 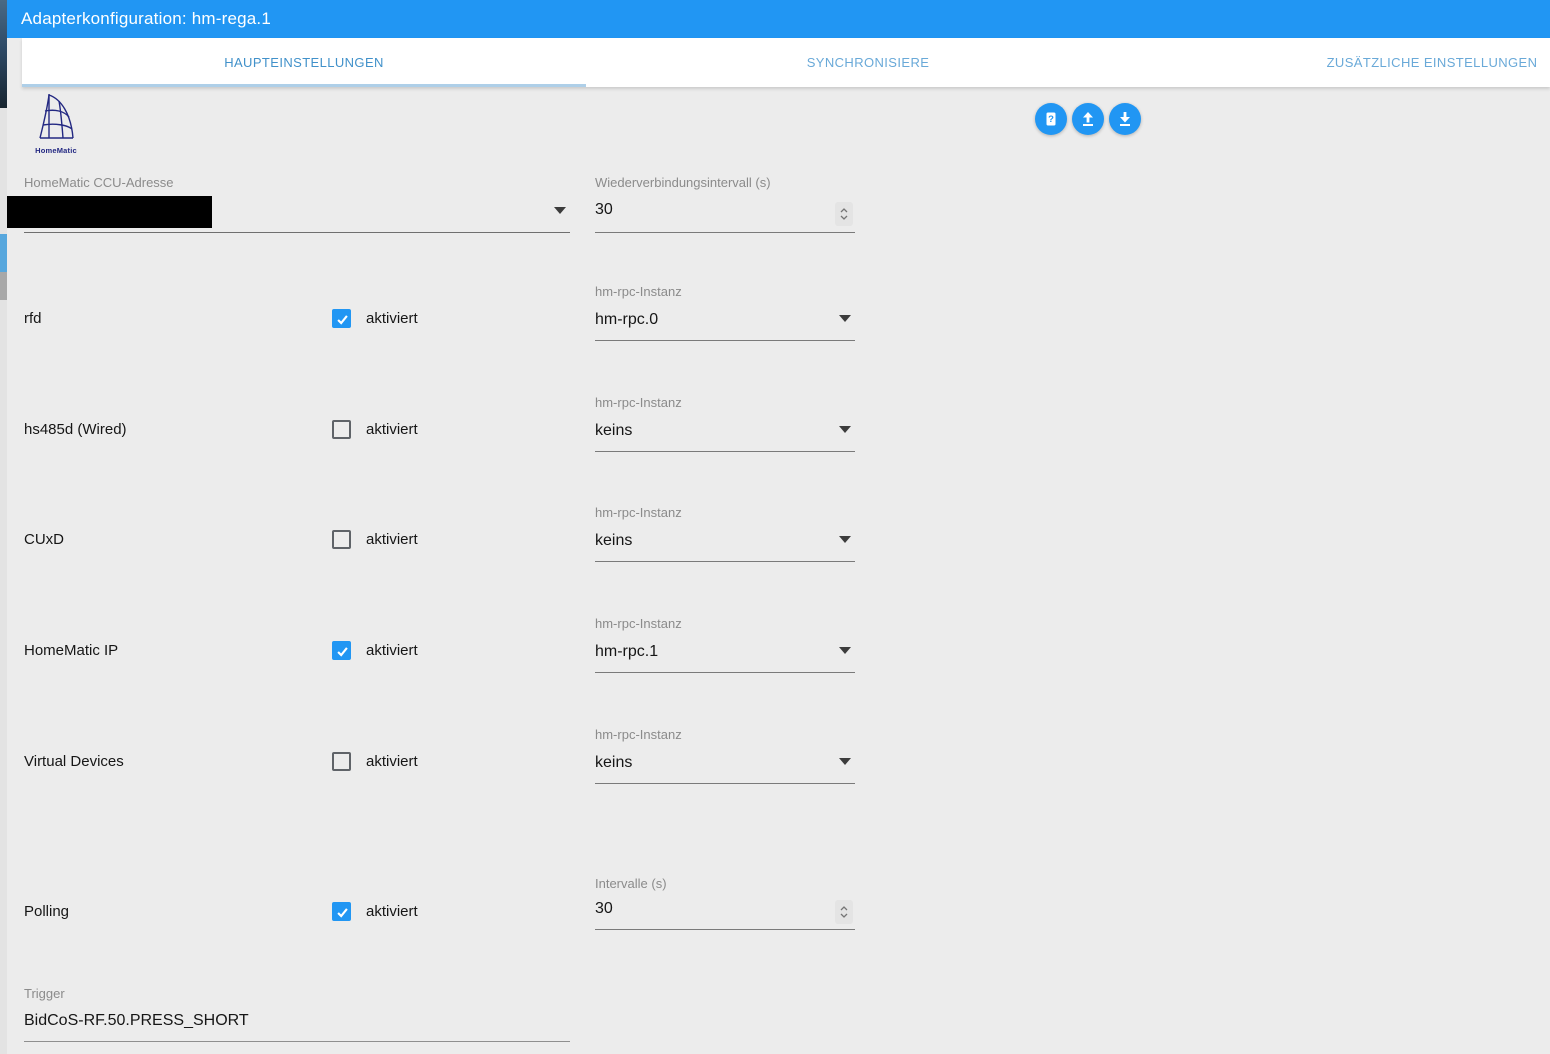 I want to click on upload-button, so click(x=1088, y=119).